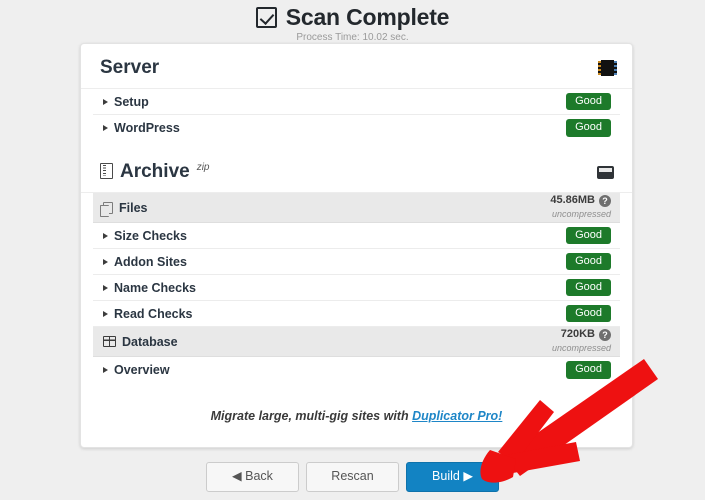 The image size is (705, 500). I want to click on scan-title-row: Scan Complete, so click(352, 17).